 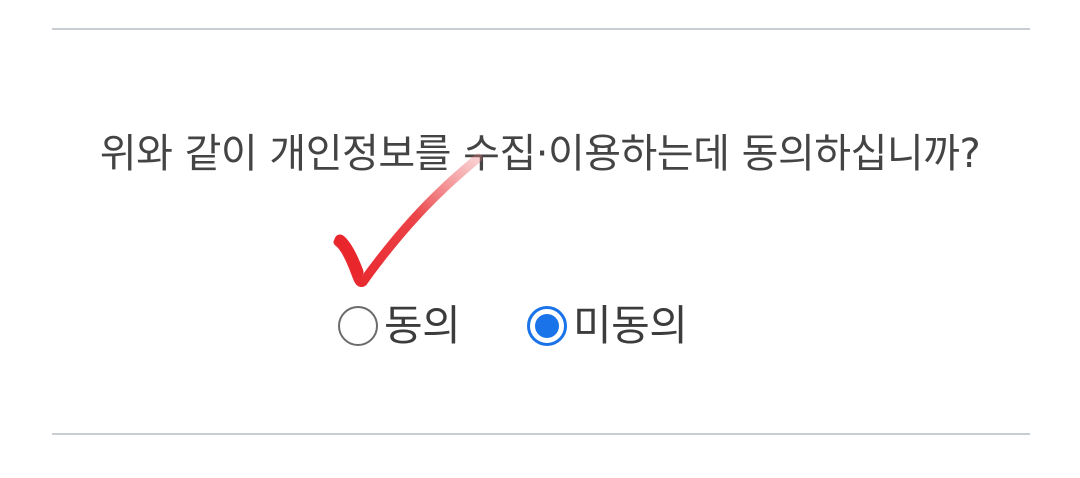 What do you see at coordinates (540, 154) in the screenshot?
I see `consent-question: 위와 같이 개인정보를 수집·이용하는데 동의하십니까?` at bounding box center [540, 154].